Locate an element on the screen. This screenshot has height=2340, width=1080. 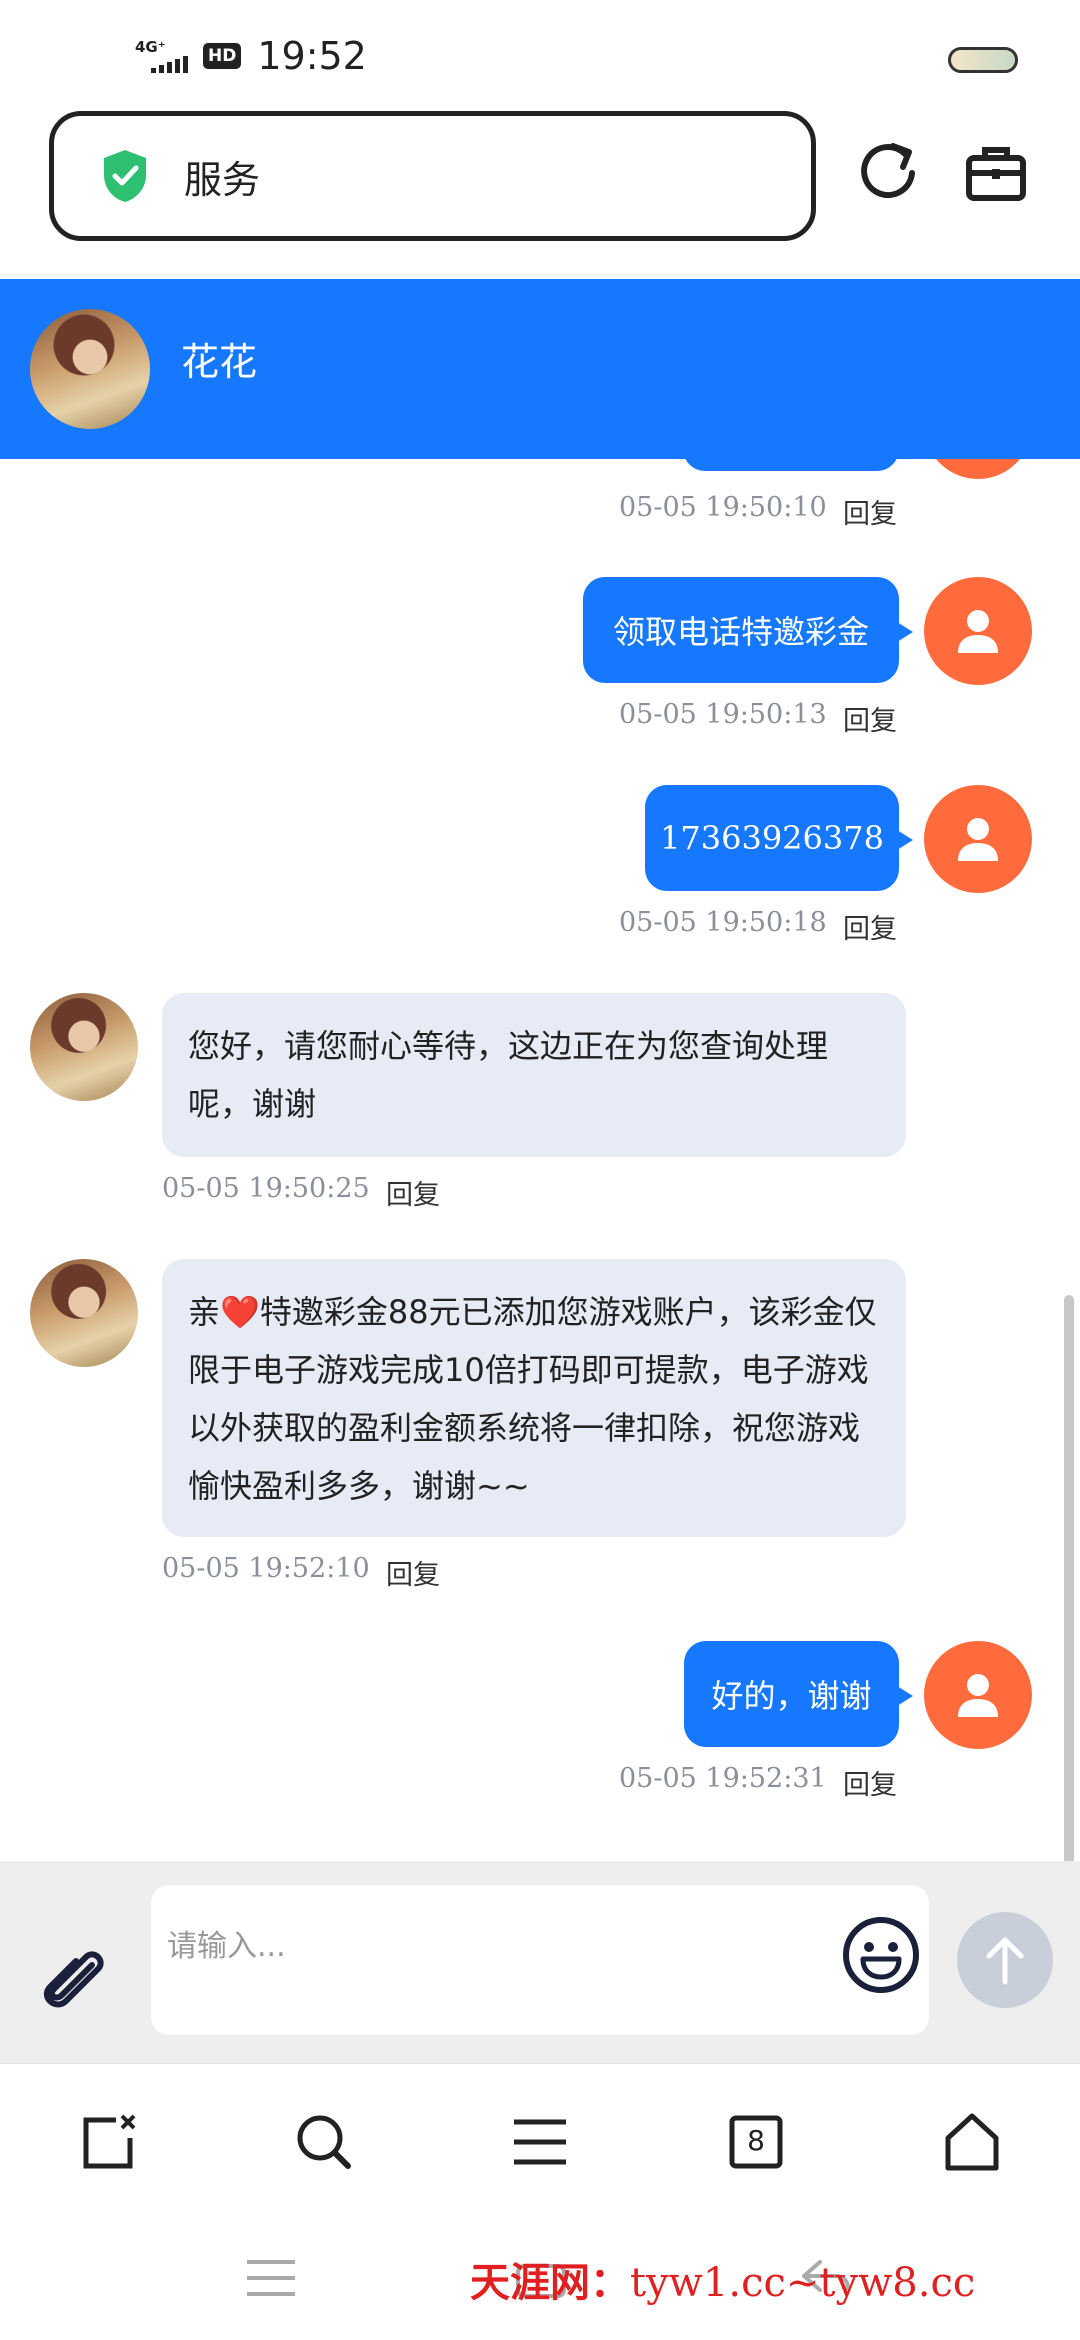
message-bubble: 领取电话特邀彩金 is located at coordinates (748, 630).